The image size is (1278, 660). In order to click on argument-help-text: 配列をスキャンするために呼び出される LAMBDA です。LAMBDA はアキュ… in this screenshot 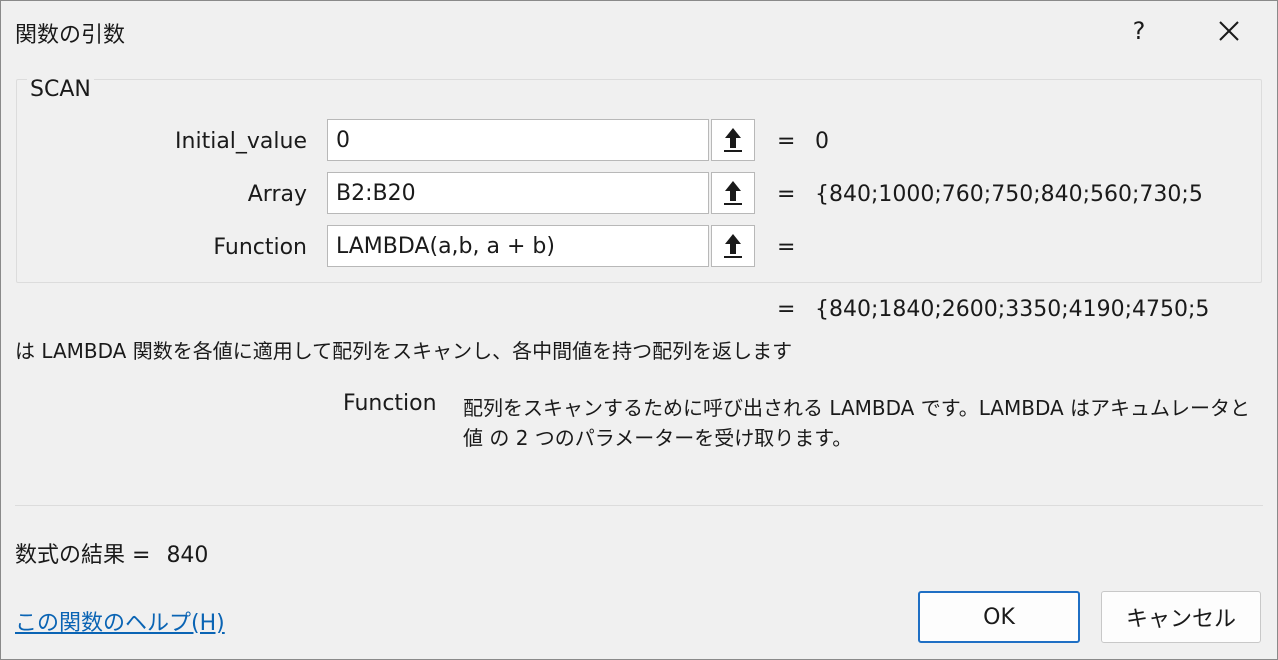, I will do `click(857, 423)`.